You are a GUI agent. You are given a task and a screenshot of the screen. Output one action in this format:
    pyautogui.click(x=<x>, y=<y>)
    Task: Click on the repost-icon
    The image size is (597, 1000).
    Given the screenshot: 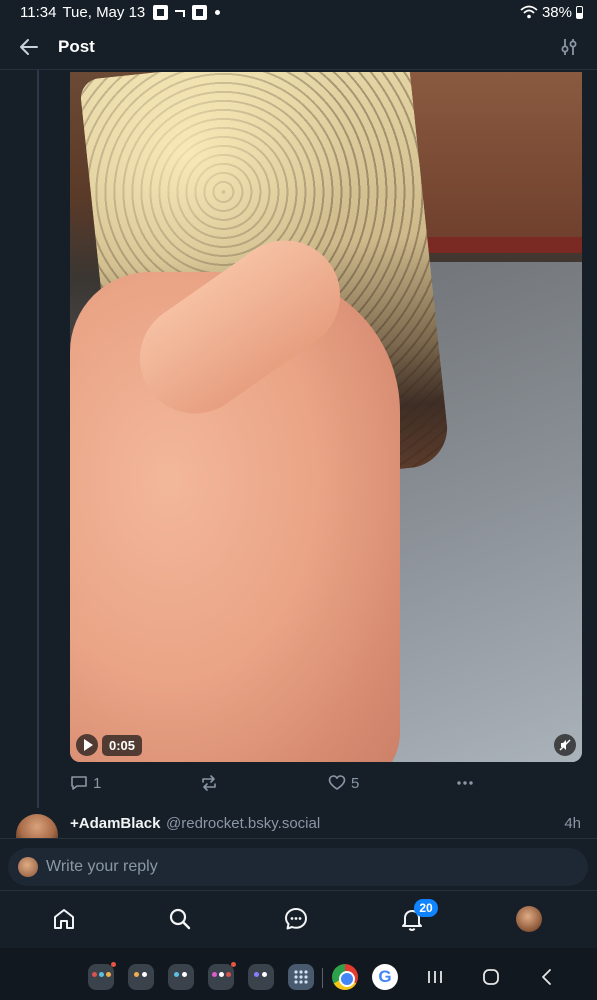 What is the action you would take?
    pyautogui.click(x=209, y=783)
    